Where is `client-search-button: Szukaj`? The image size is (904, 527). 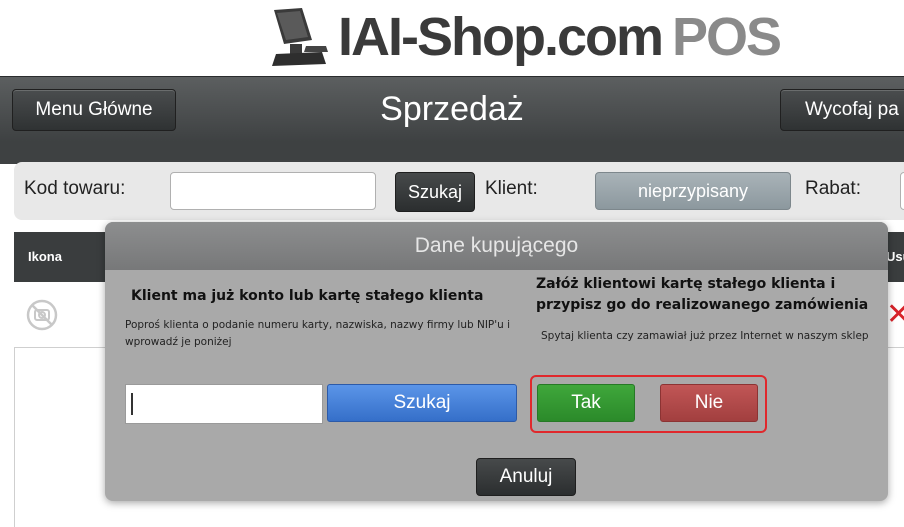 client-search-button: Szukaj is located at coordinates (422, 403).